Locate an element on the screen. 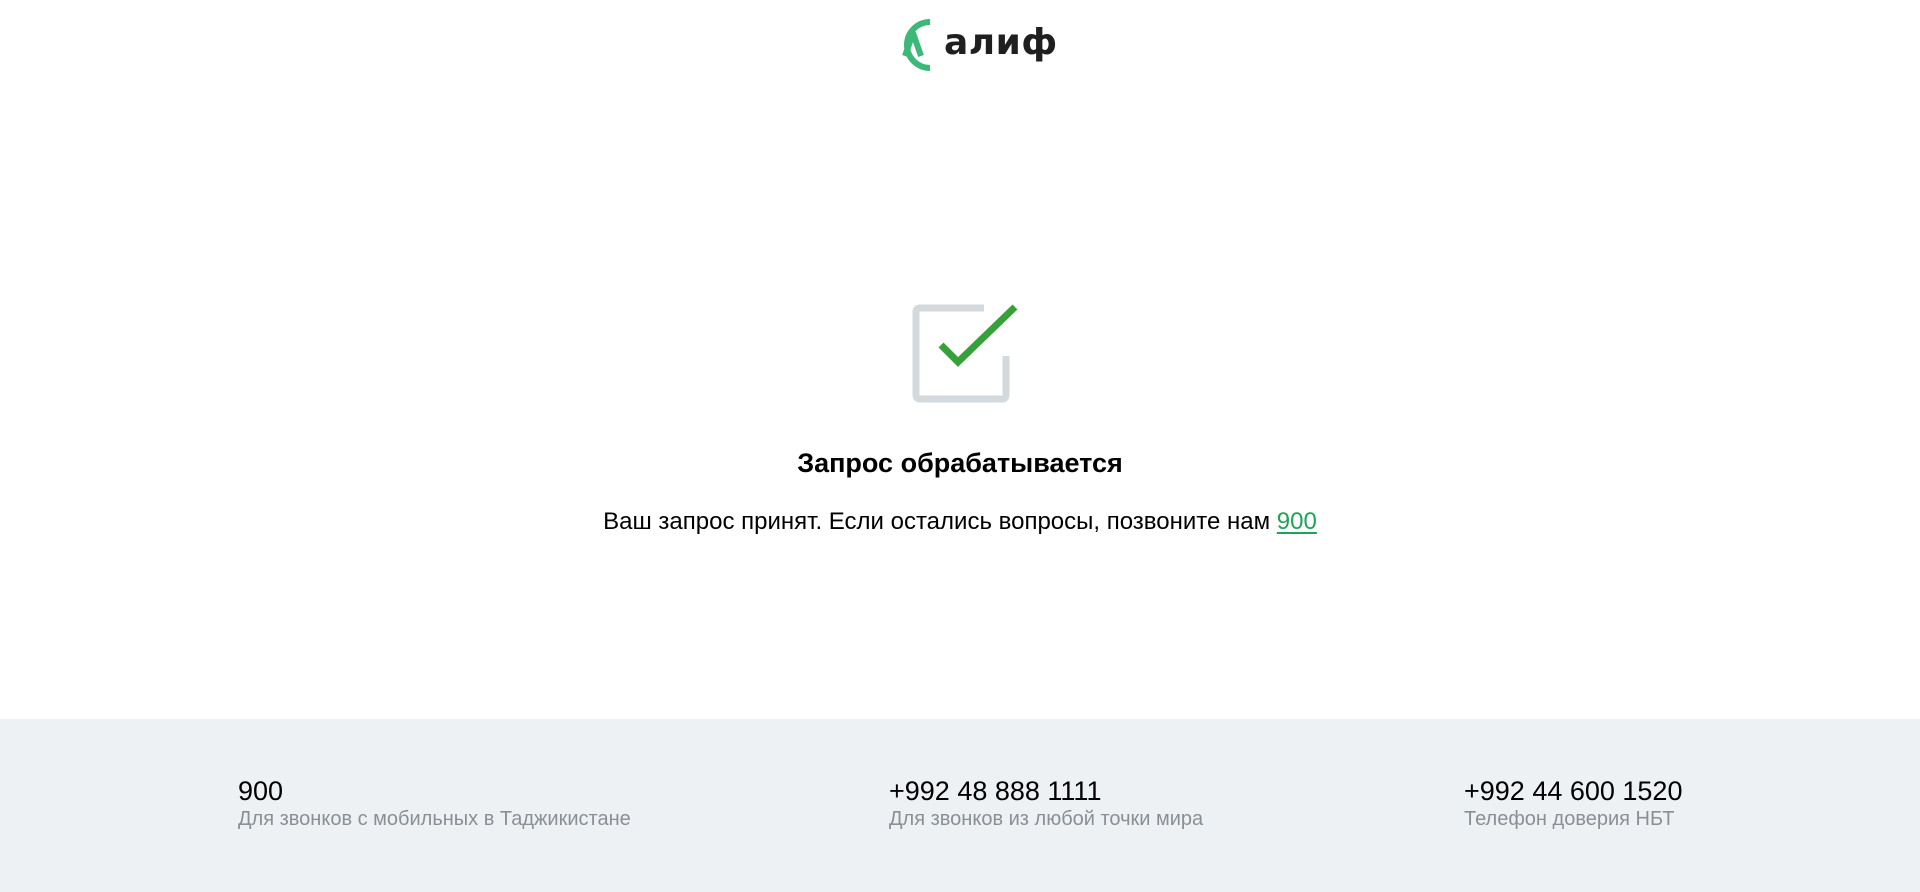 The width and height of the screenshot is (1920, 892). alif-logo-icon is located at coordinates (916, 45).